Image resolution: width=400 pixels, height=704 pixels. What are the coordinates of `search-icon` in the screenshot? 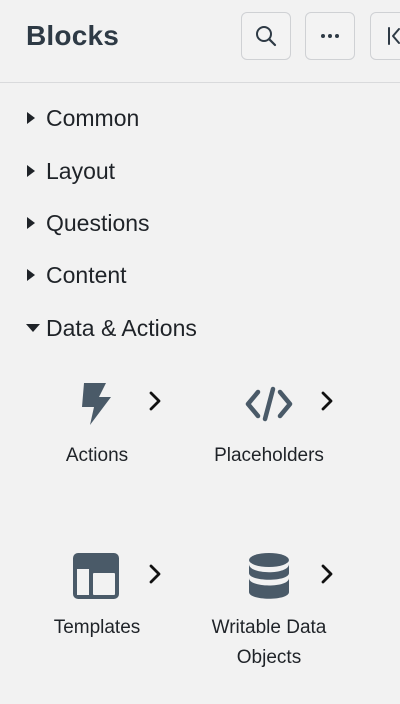 It's located at (266, 36).